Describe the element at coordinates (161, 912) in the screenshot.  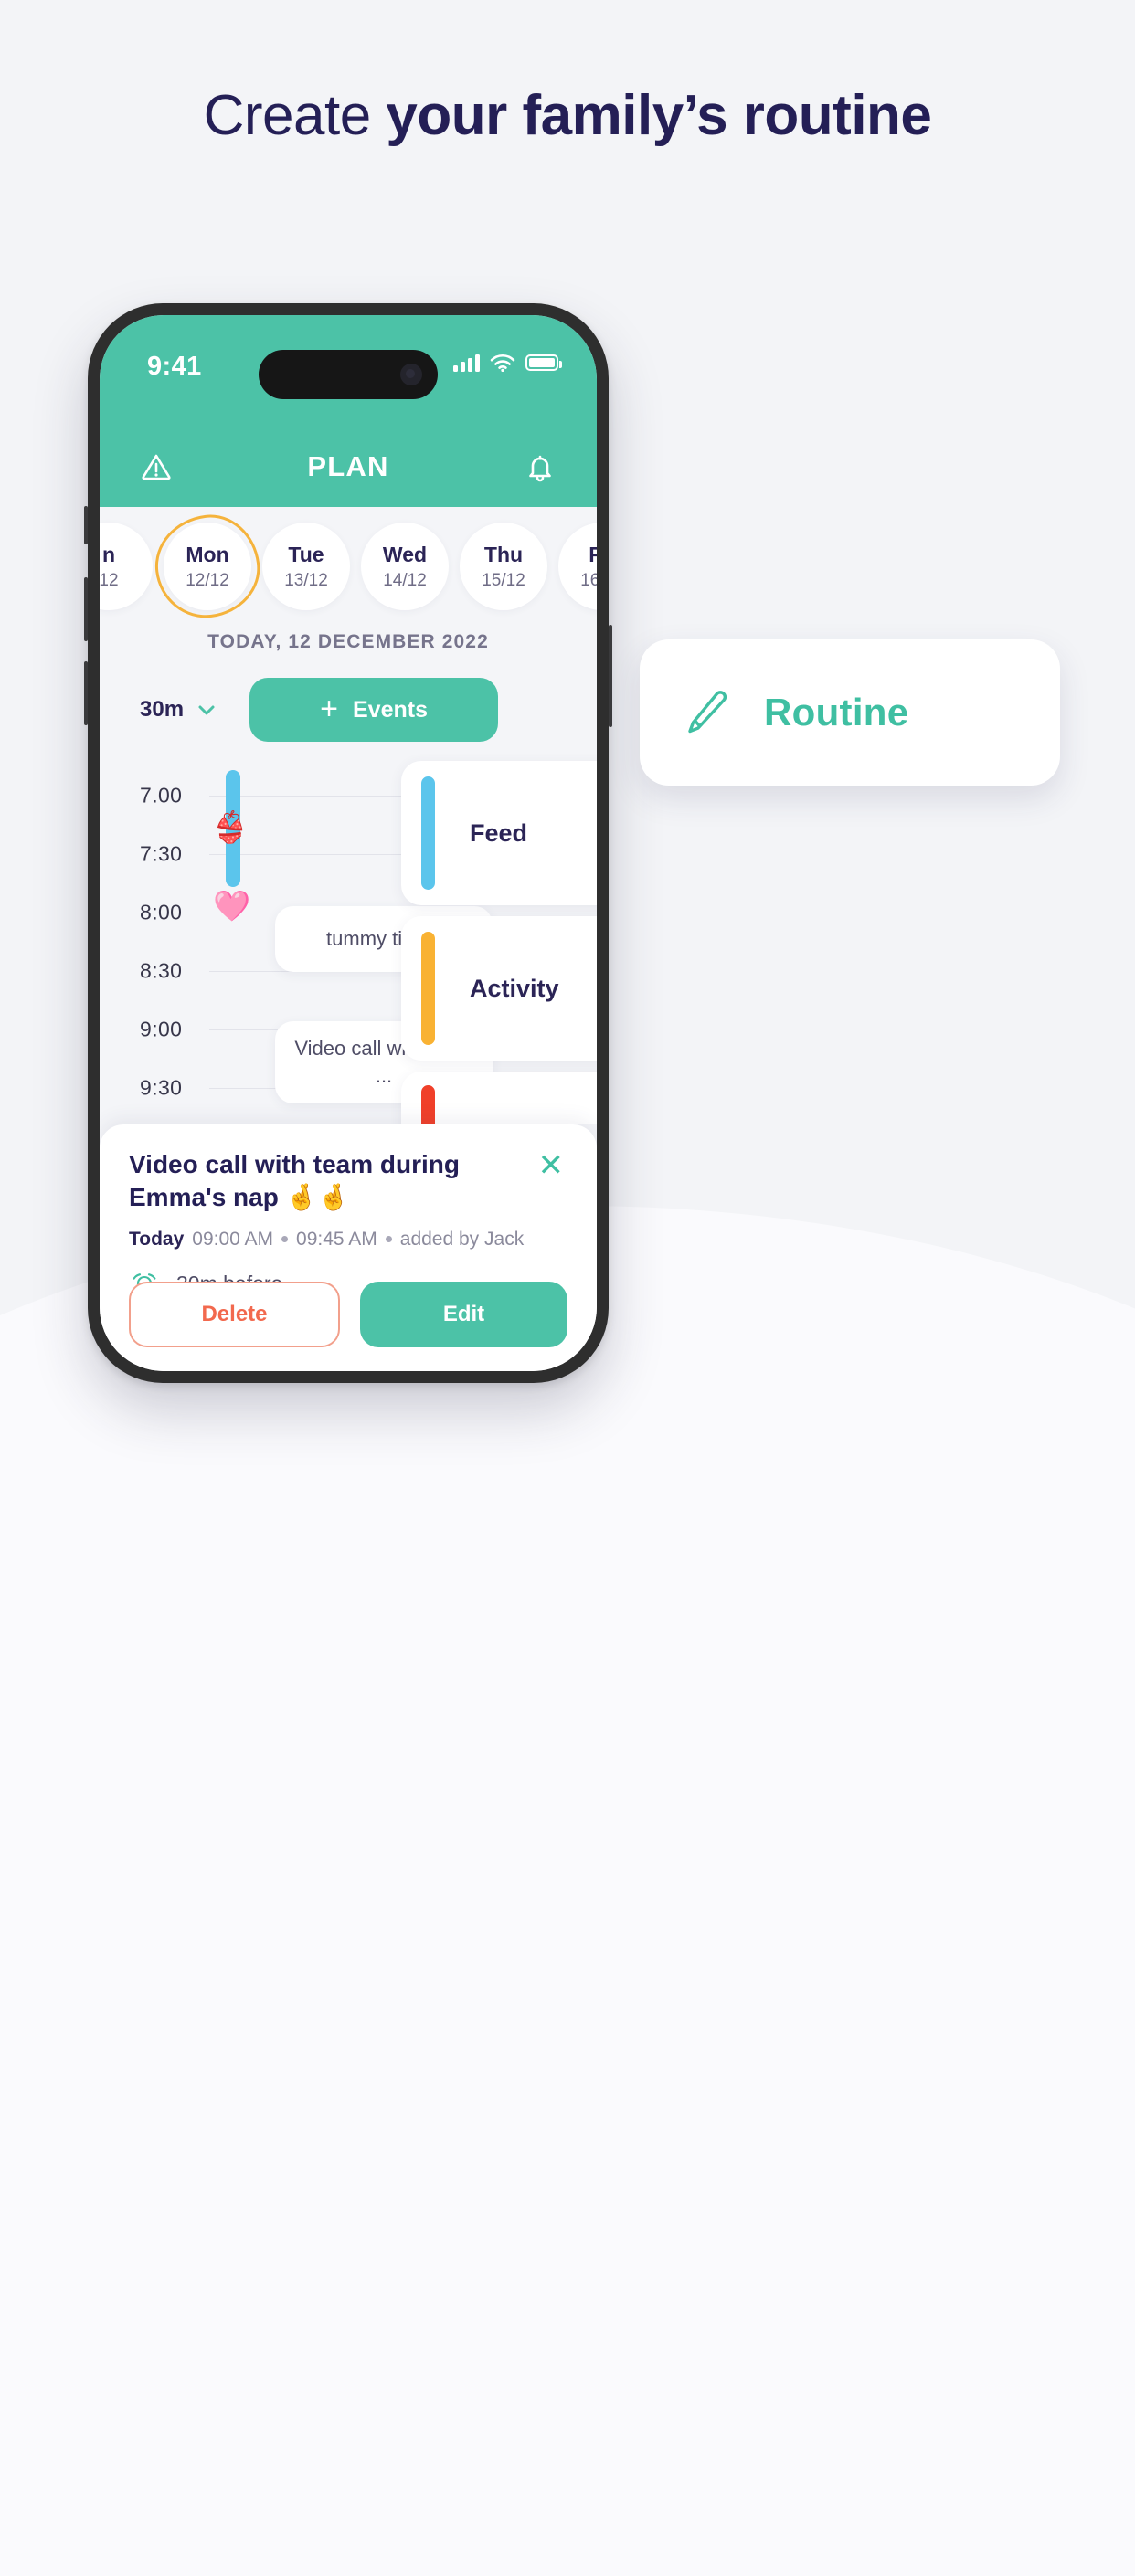
I see `timeline-time-label: 8:00` at that location.